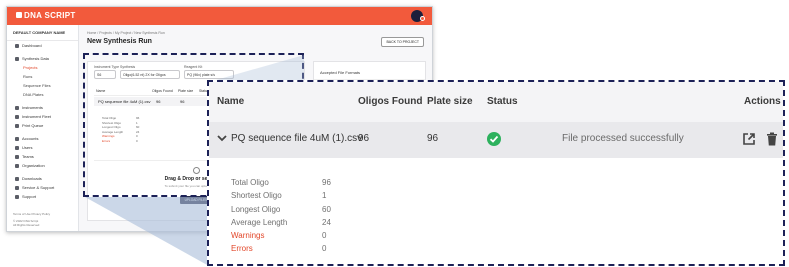 This screenshot has height=267, width=789. Describe the element at coordinates (324, 196) in the screenshot. I see `stat-value: 1` at that location.